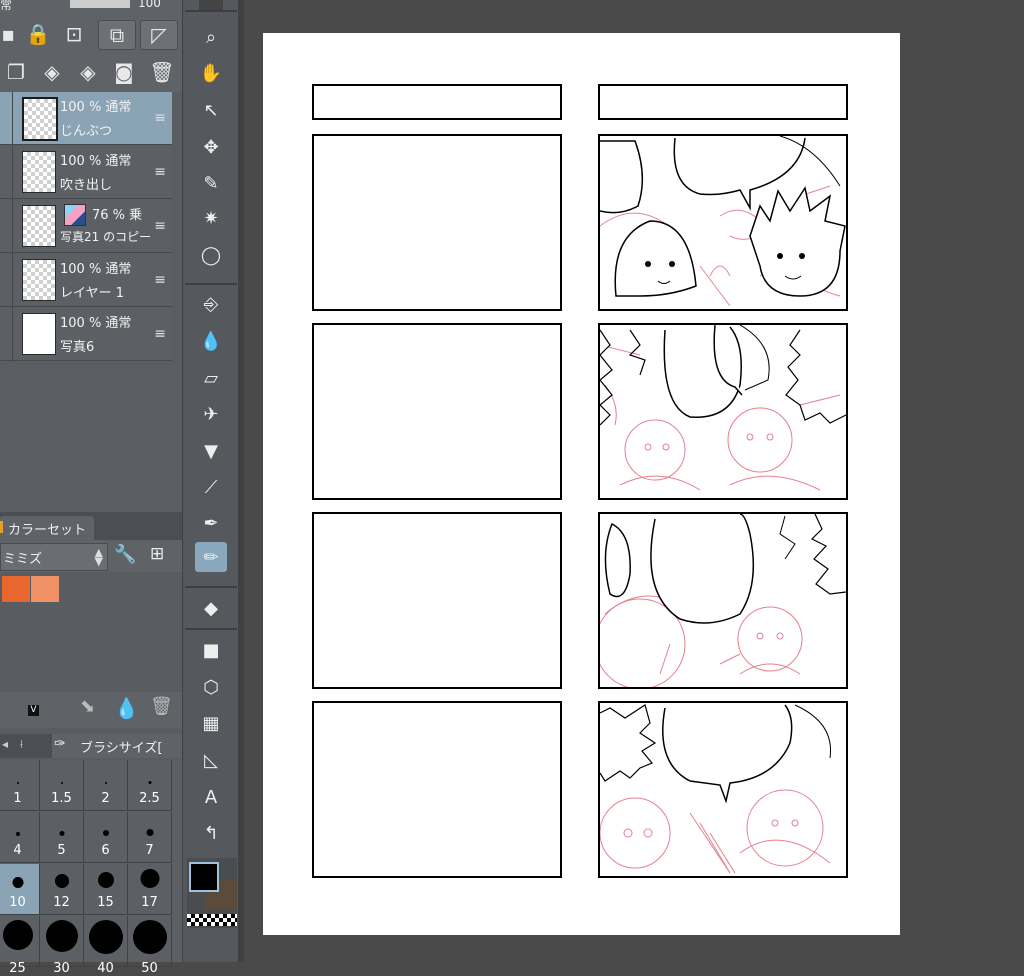 The width and height of the screenshot is (1024, 976). What do you see at coordinates (211, 73) in the screenshot?
I see `hand-tool: ✋` at bounding box center [211, 73].